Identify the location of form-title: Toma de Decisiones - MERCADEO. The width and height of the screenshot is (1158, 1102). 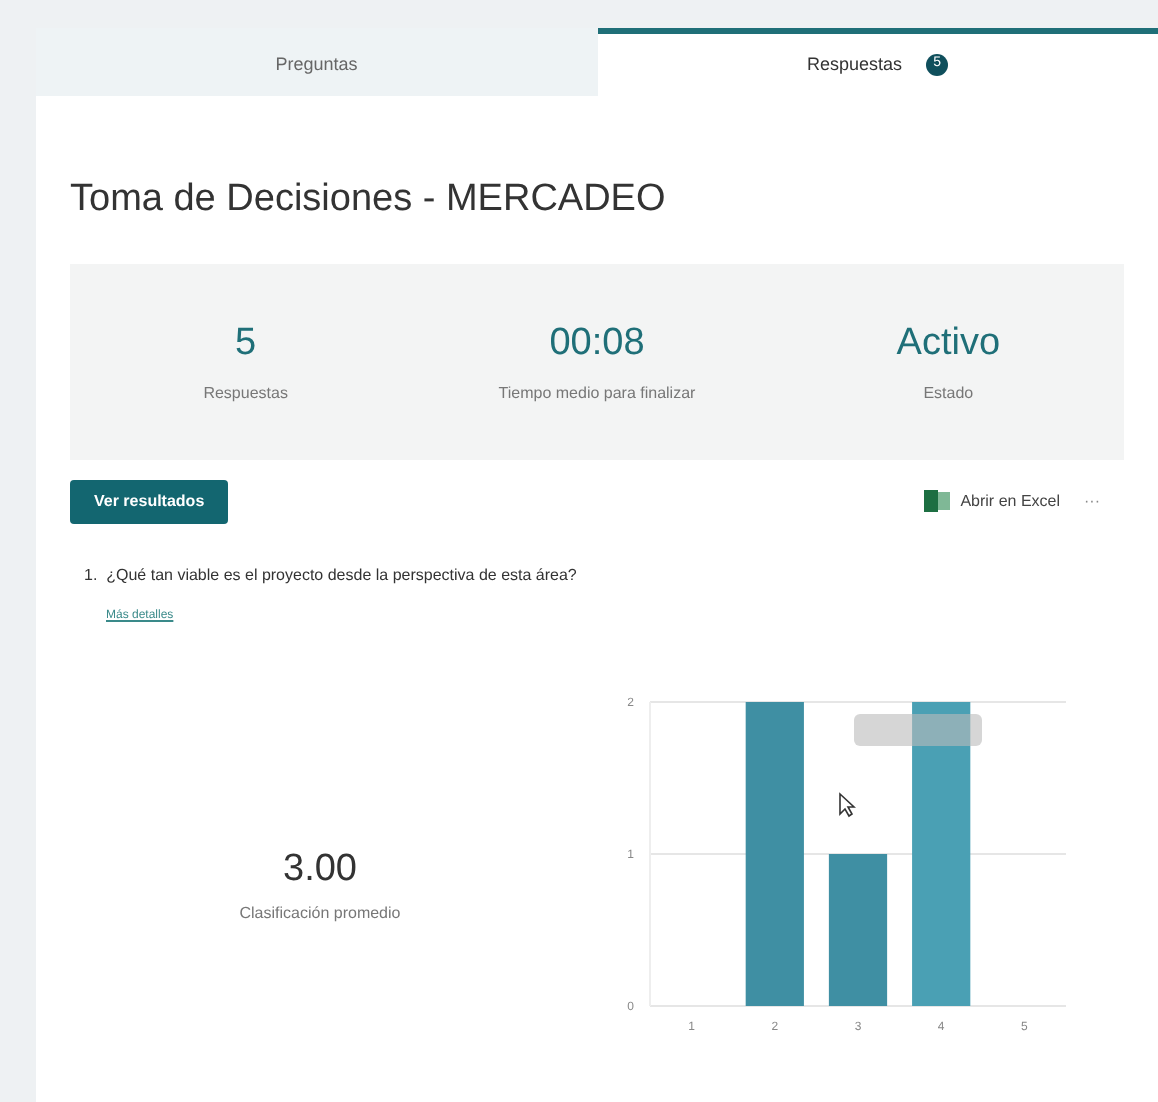
(369, 200).